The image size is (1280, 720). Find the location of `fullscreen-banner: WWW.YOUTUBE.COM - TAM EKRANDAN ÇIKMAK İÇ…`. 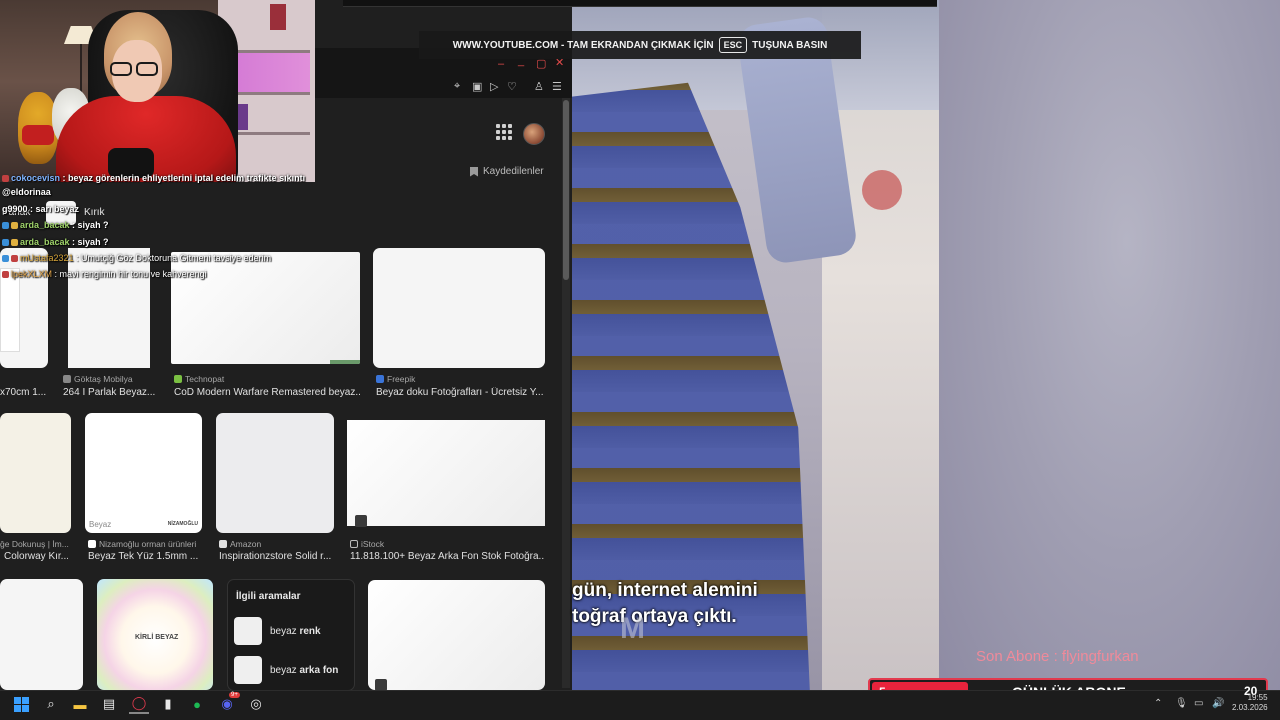

fullscreen-banner: WWW.YOUTUBE.COM - TAM EKRANDAN ÇIKMAK İÇ… is located at coordinates (640, 45).